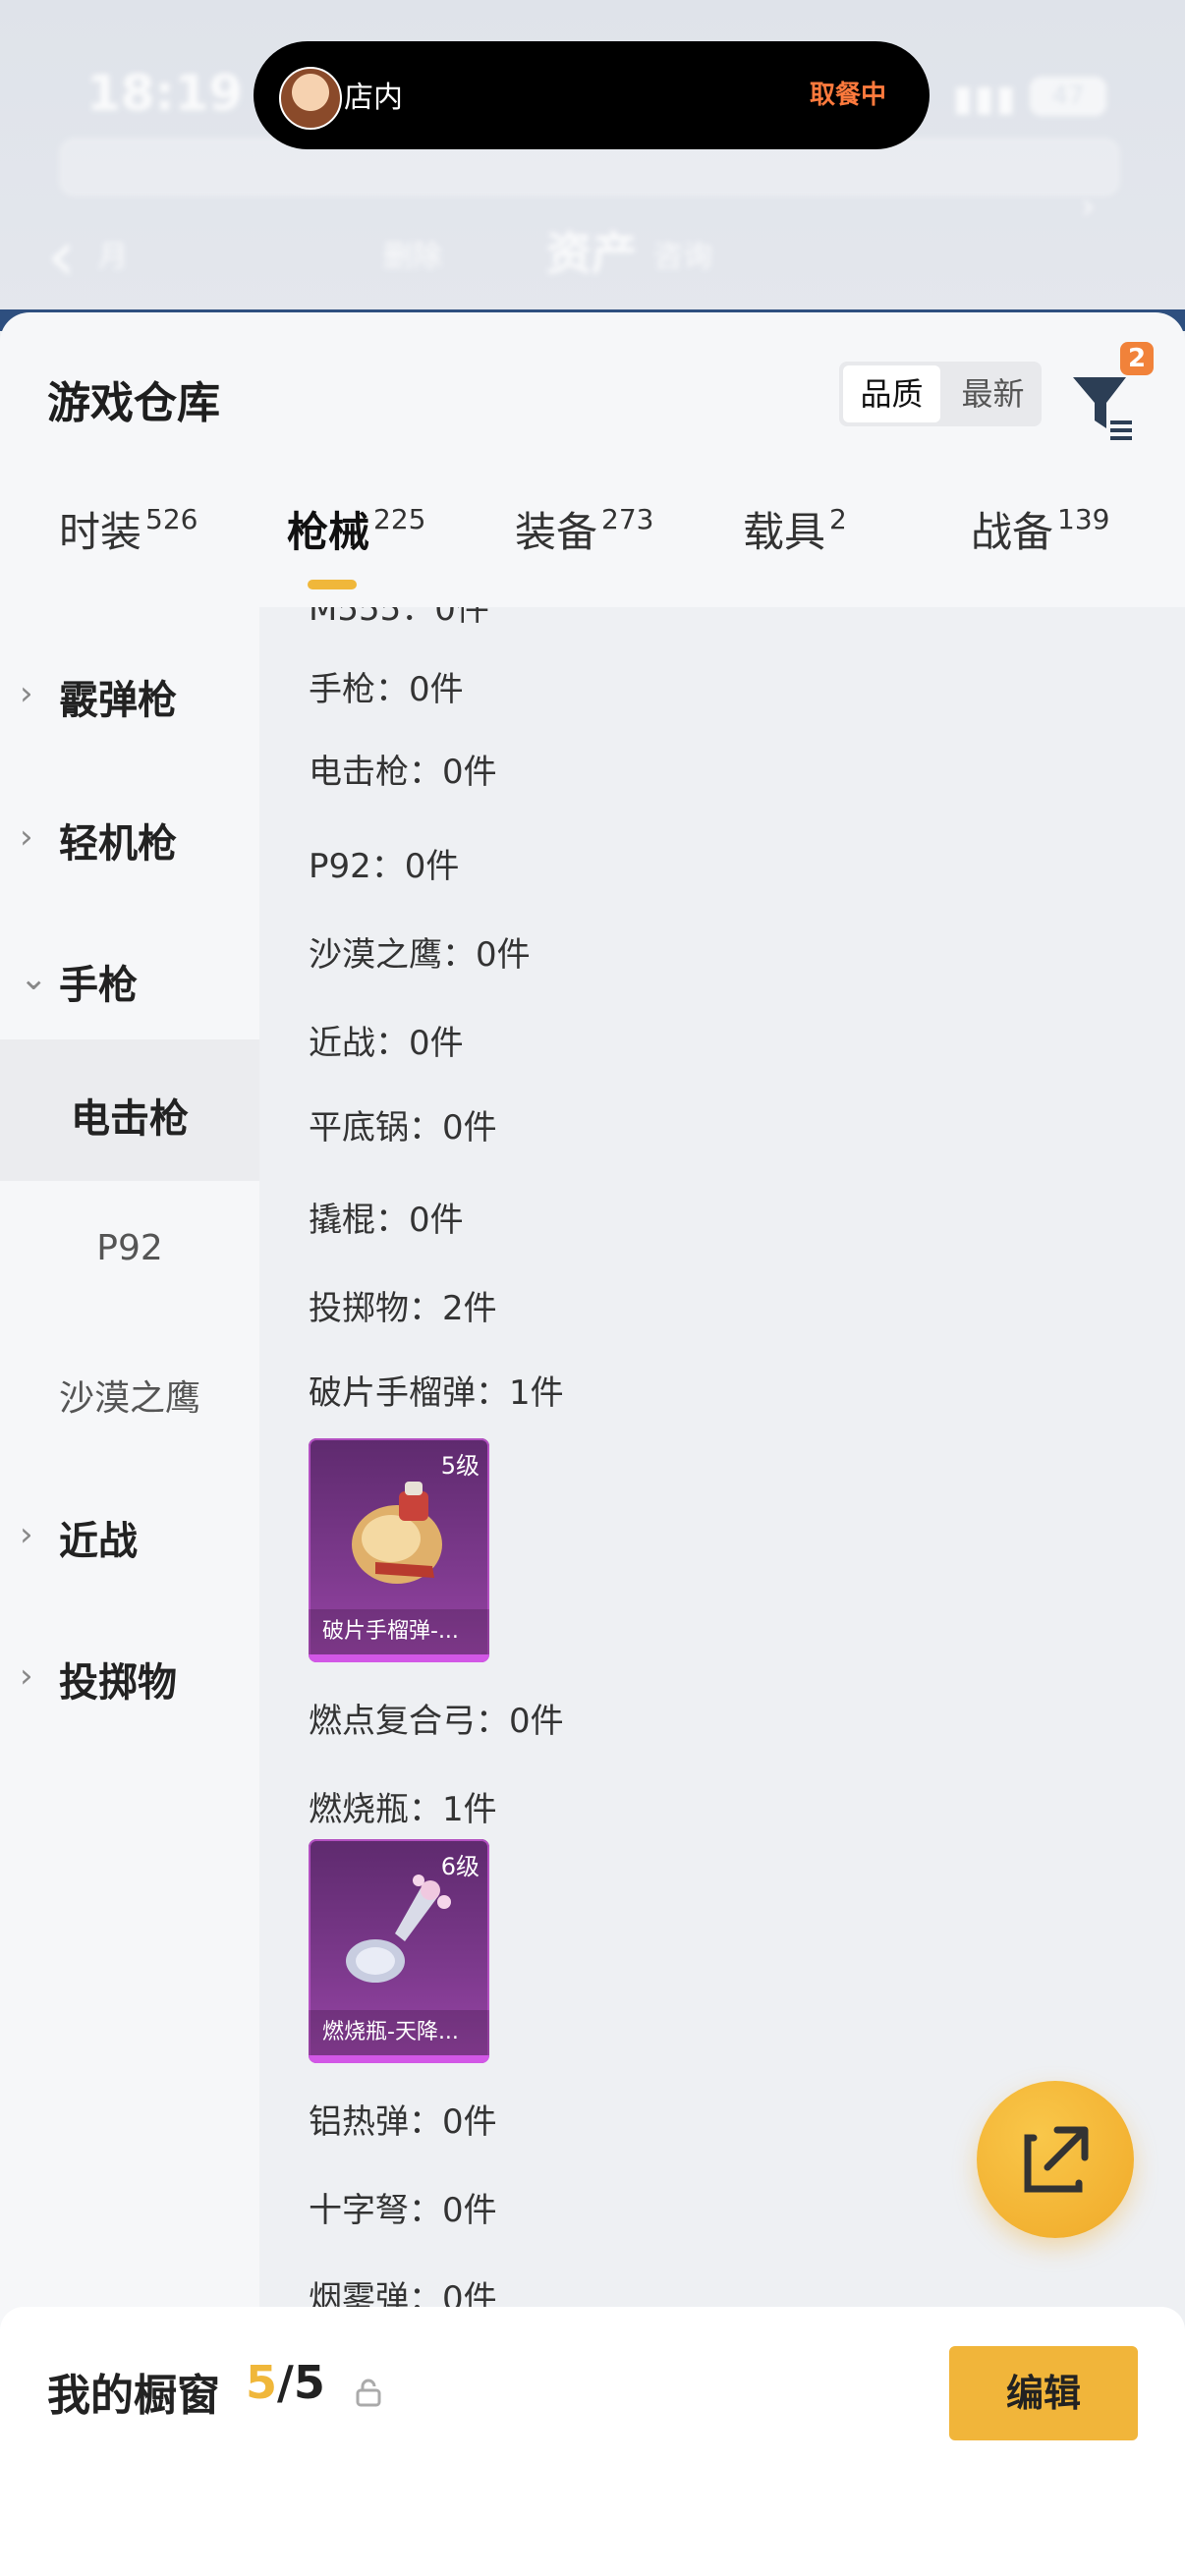 Image resolution: width=1185 pixels, height=2576 pixels. What do you see at coordinates (113, 257) in the screenshot?
I see `background-item: 月` at bounding box center [113, 257].